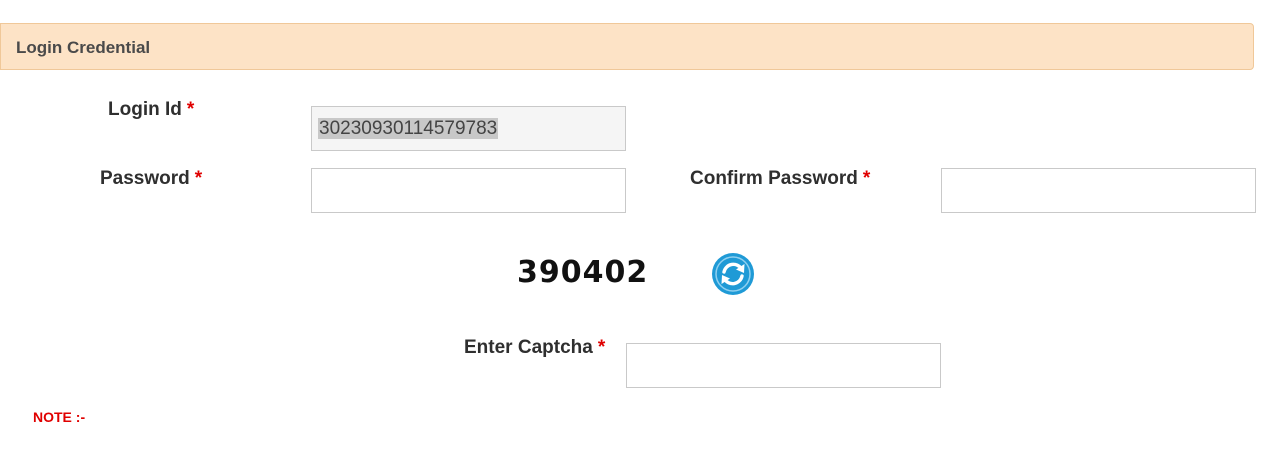  What do you see at coordinates (528, 347) in the screenshot?
I see `captcha-label-text: Enter Captcha` at bounding box center [528, 347].